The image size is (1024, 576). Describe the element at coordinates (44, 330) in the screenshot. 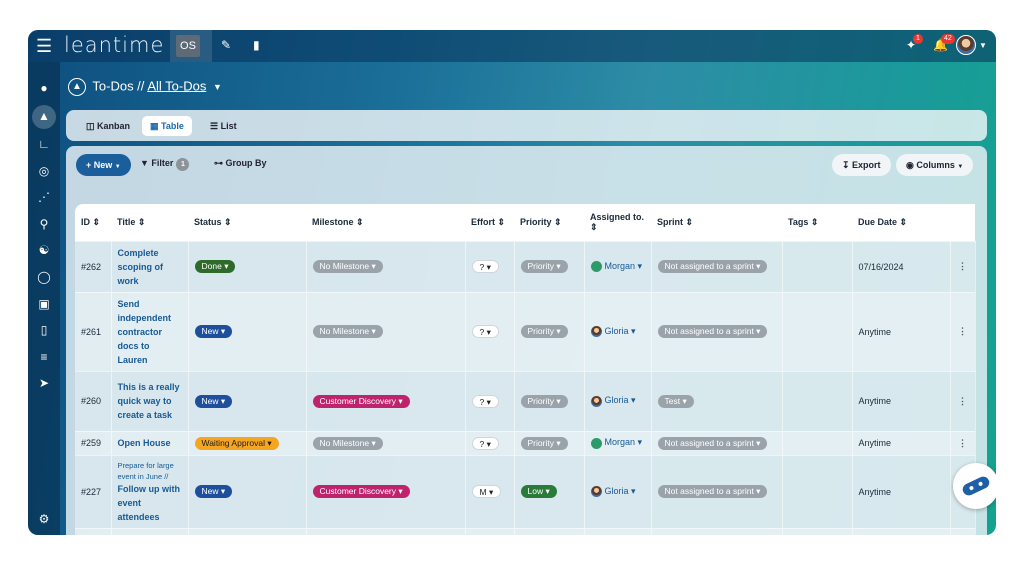

I see `docs-icon: ▯` at that location.